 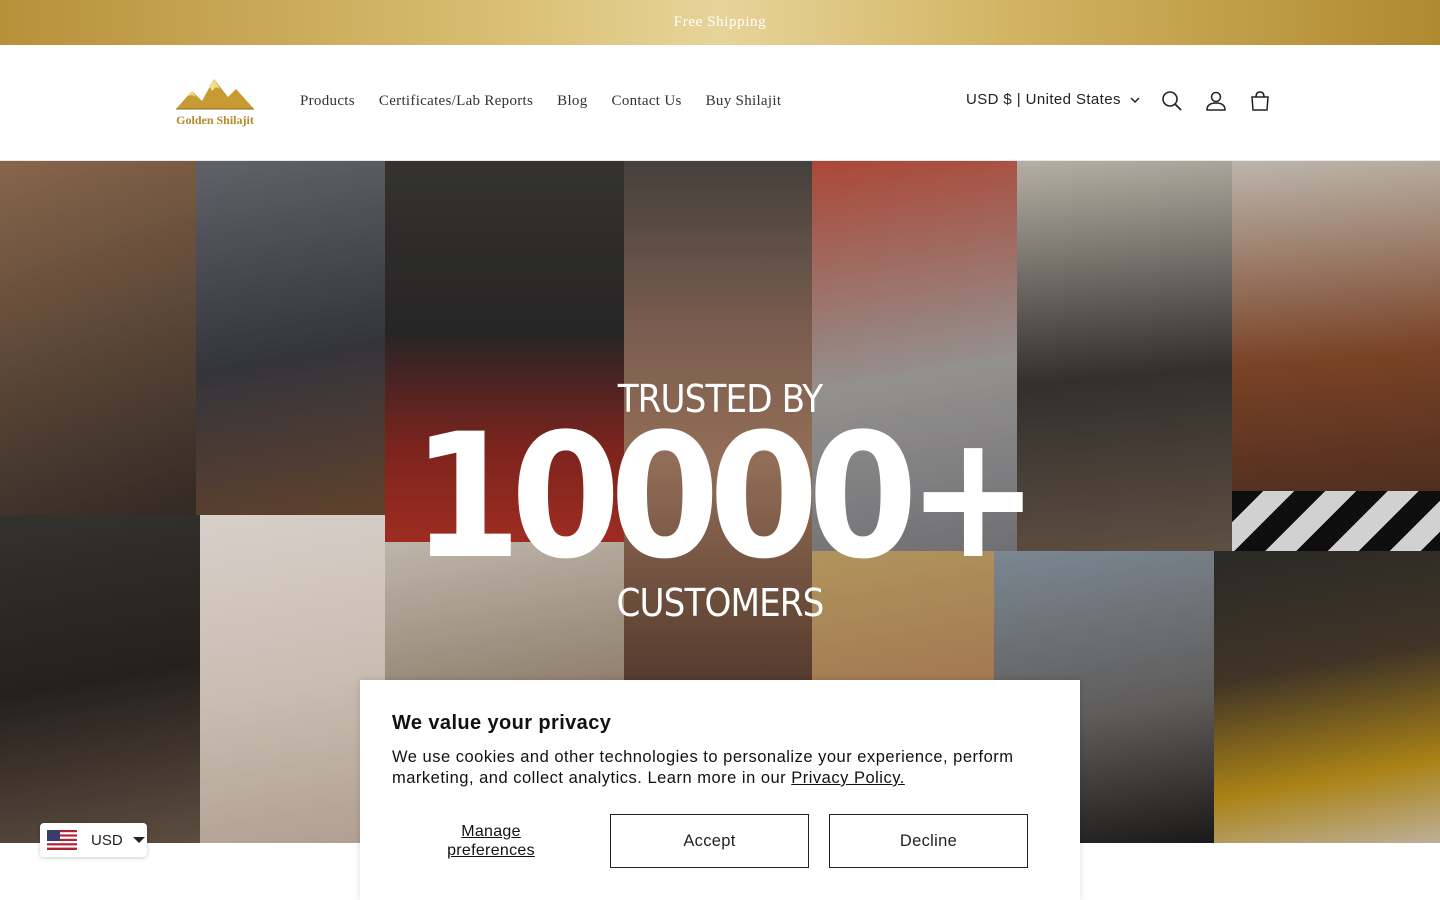 What do you see at coordinates (1043, 99) in the screenshot?
I see `country-selector-label: USD $ | United States` at bounding box center [1043, 99].